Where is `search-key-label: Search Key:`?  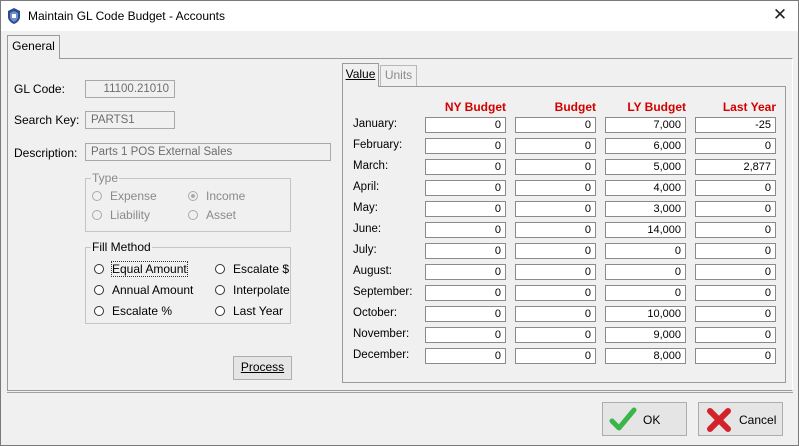 search-key-label: Search Key: is located at coordinates (47, 120).